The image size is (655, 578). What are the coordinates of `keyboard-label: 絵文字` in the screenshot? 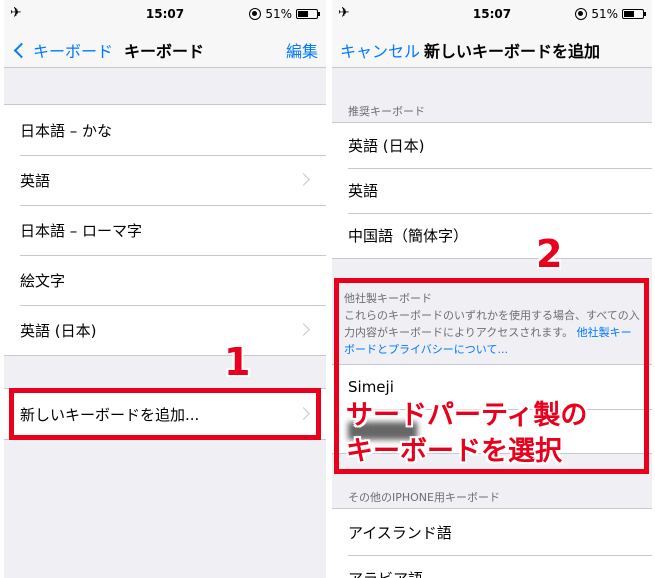 It's located at (43, 280).